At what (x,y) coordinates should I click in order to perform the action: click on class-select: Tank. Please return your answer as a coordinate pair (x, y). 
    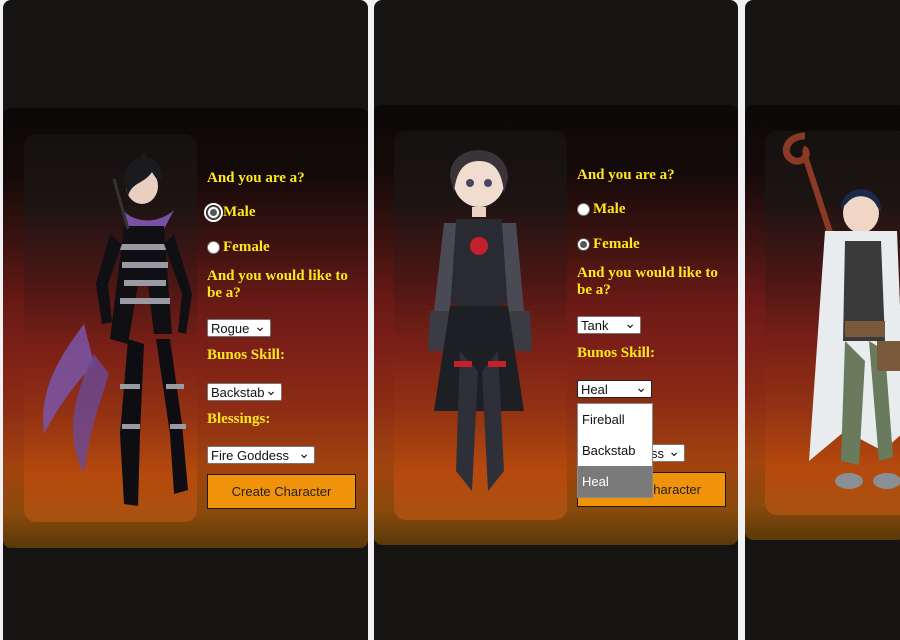
    Looking at the image, I should click on (609, 325).